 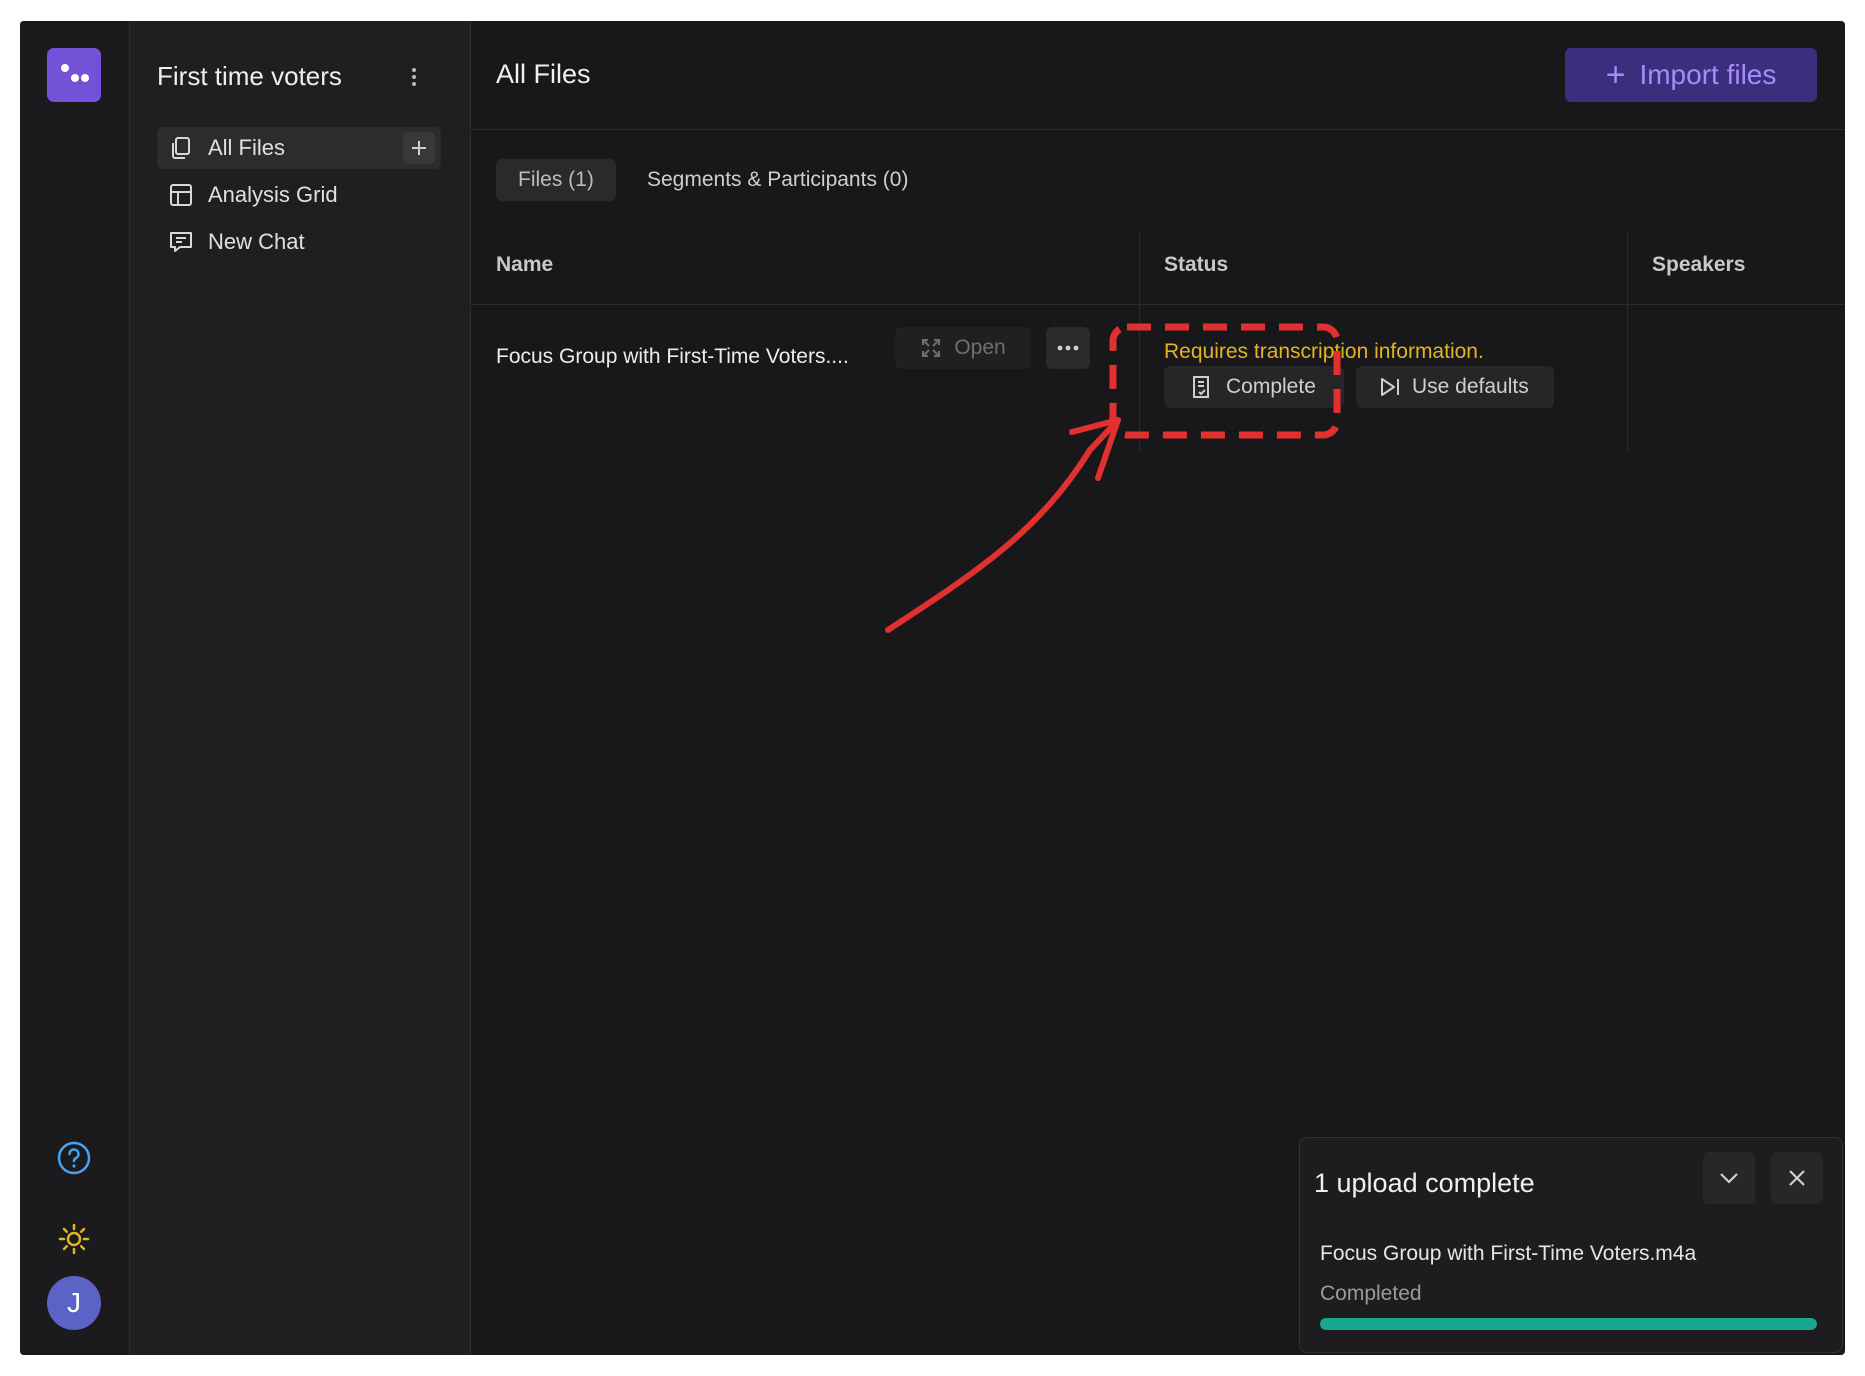 What do you see at coordinates (249, 76) in the screenshot?
I see `project-title: First time voters` at bounding box center [249, 76].